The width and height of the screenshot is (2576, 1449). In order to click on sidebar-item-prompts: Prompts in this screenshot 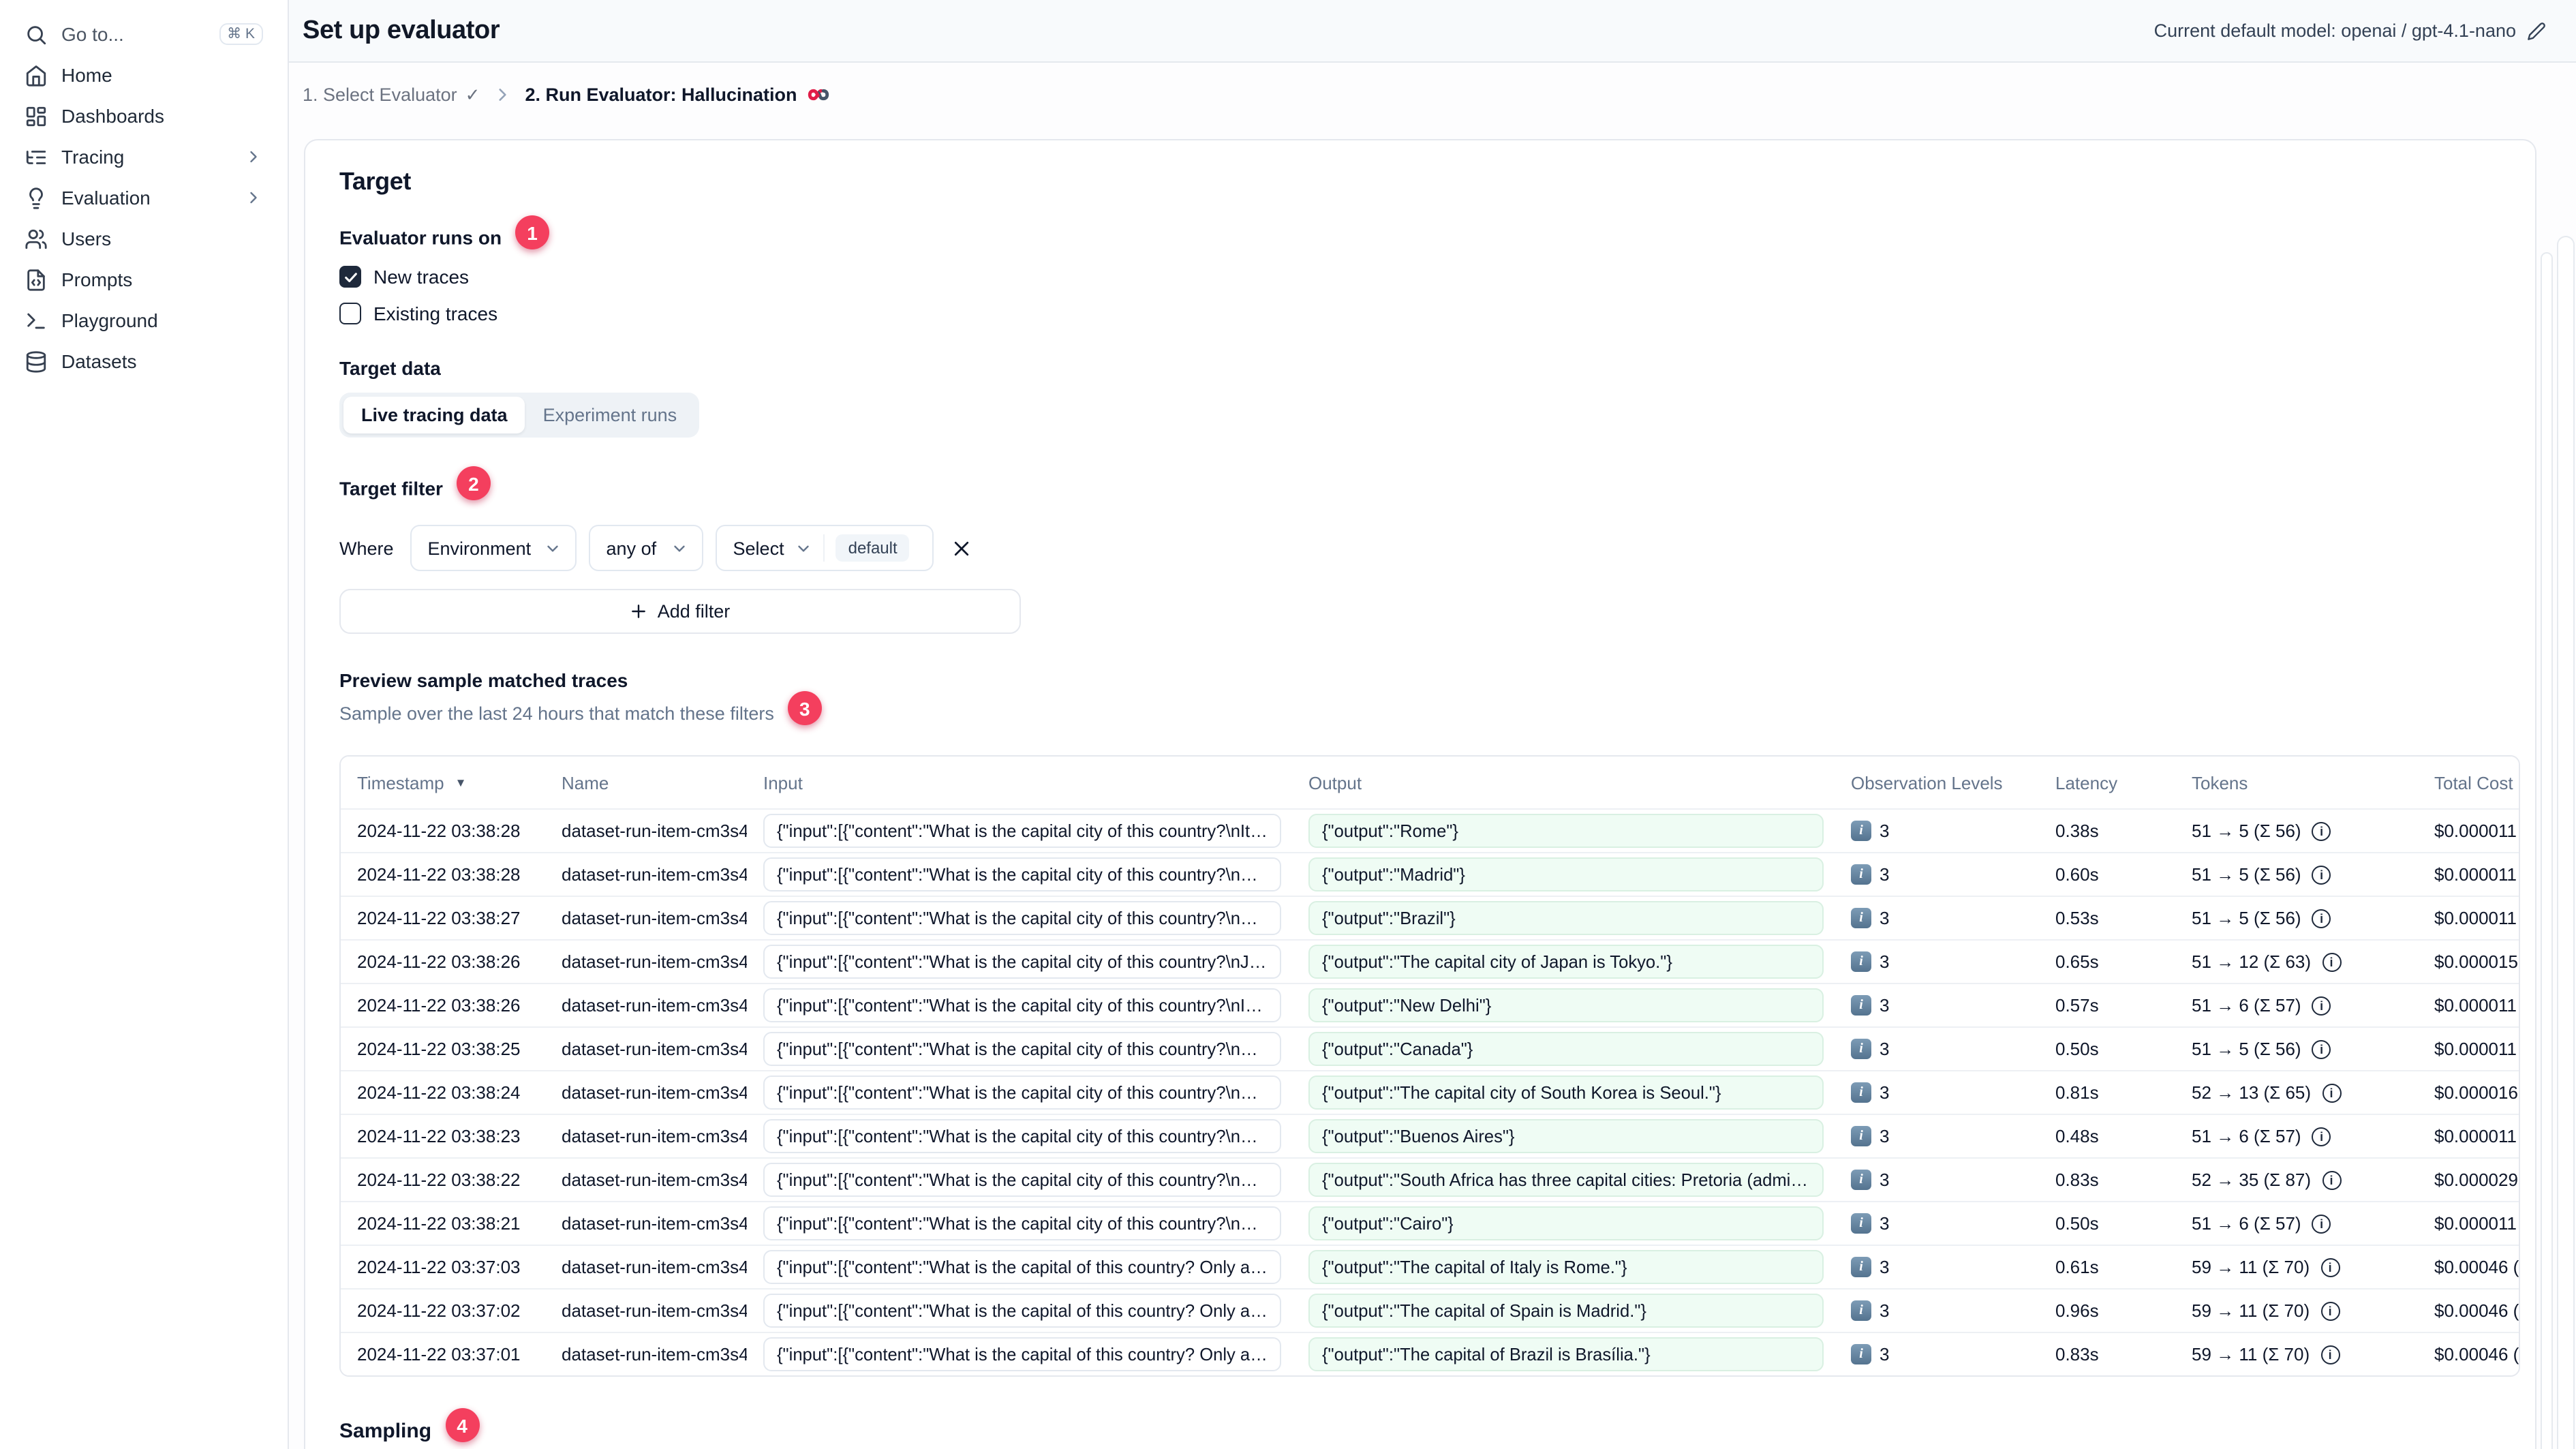, I will do `click(143, 280)`.